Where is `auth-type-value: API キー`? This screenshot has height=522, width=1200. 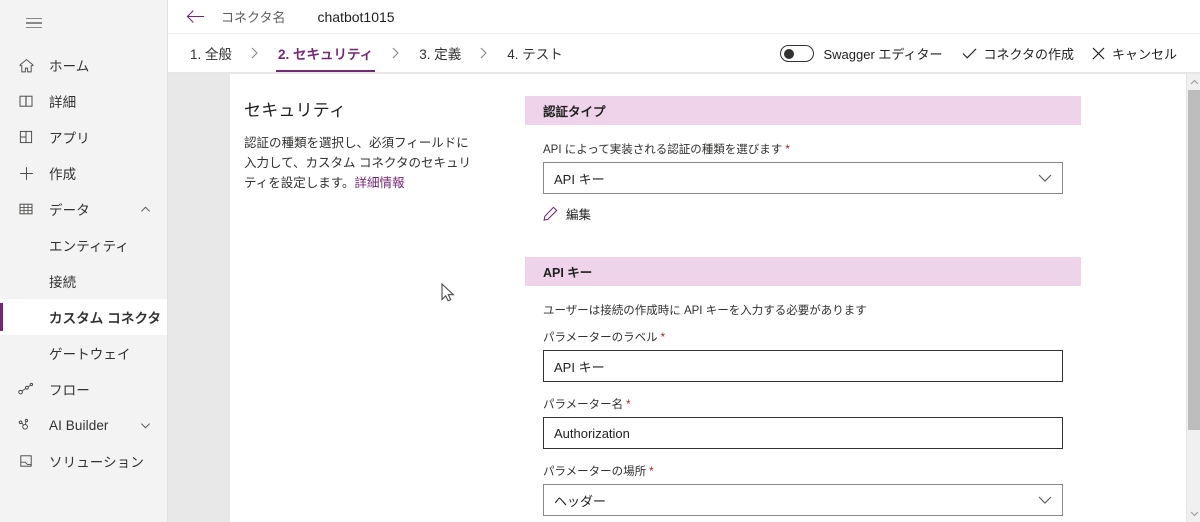 auth-type-value: API キー is located at coordinates (579, 179).